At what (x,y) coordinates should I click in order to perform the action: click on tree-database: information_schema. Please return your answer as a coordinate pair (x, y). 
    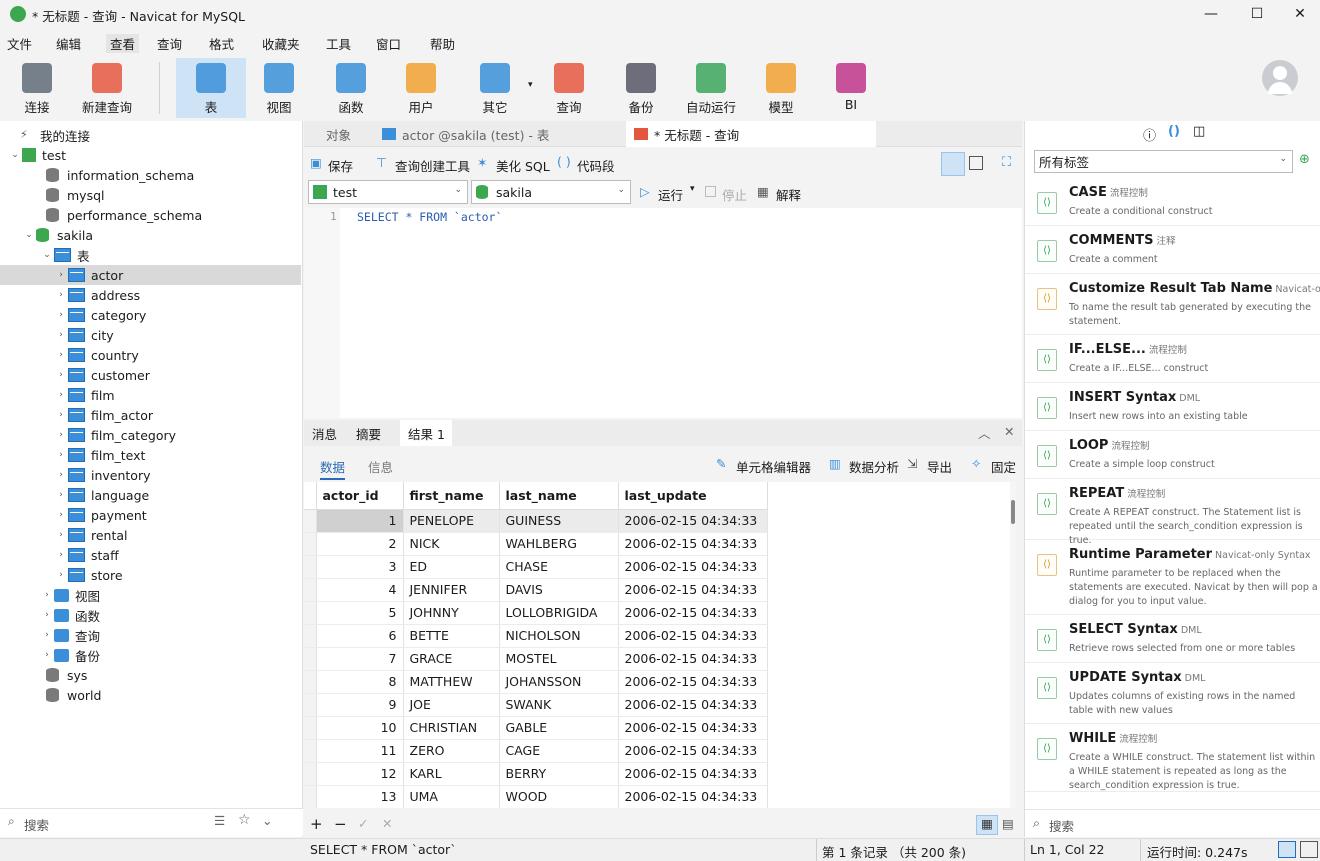
    Looking at the image, I should click on (150, 175).